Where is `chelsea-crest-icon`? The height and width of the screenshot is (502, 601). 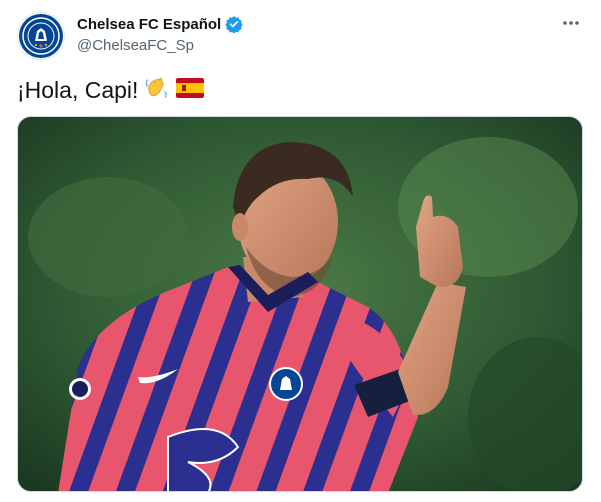
chelsea-crest-icon is located at coordinates (41, 36).